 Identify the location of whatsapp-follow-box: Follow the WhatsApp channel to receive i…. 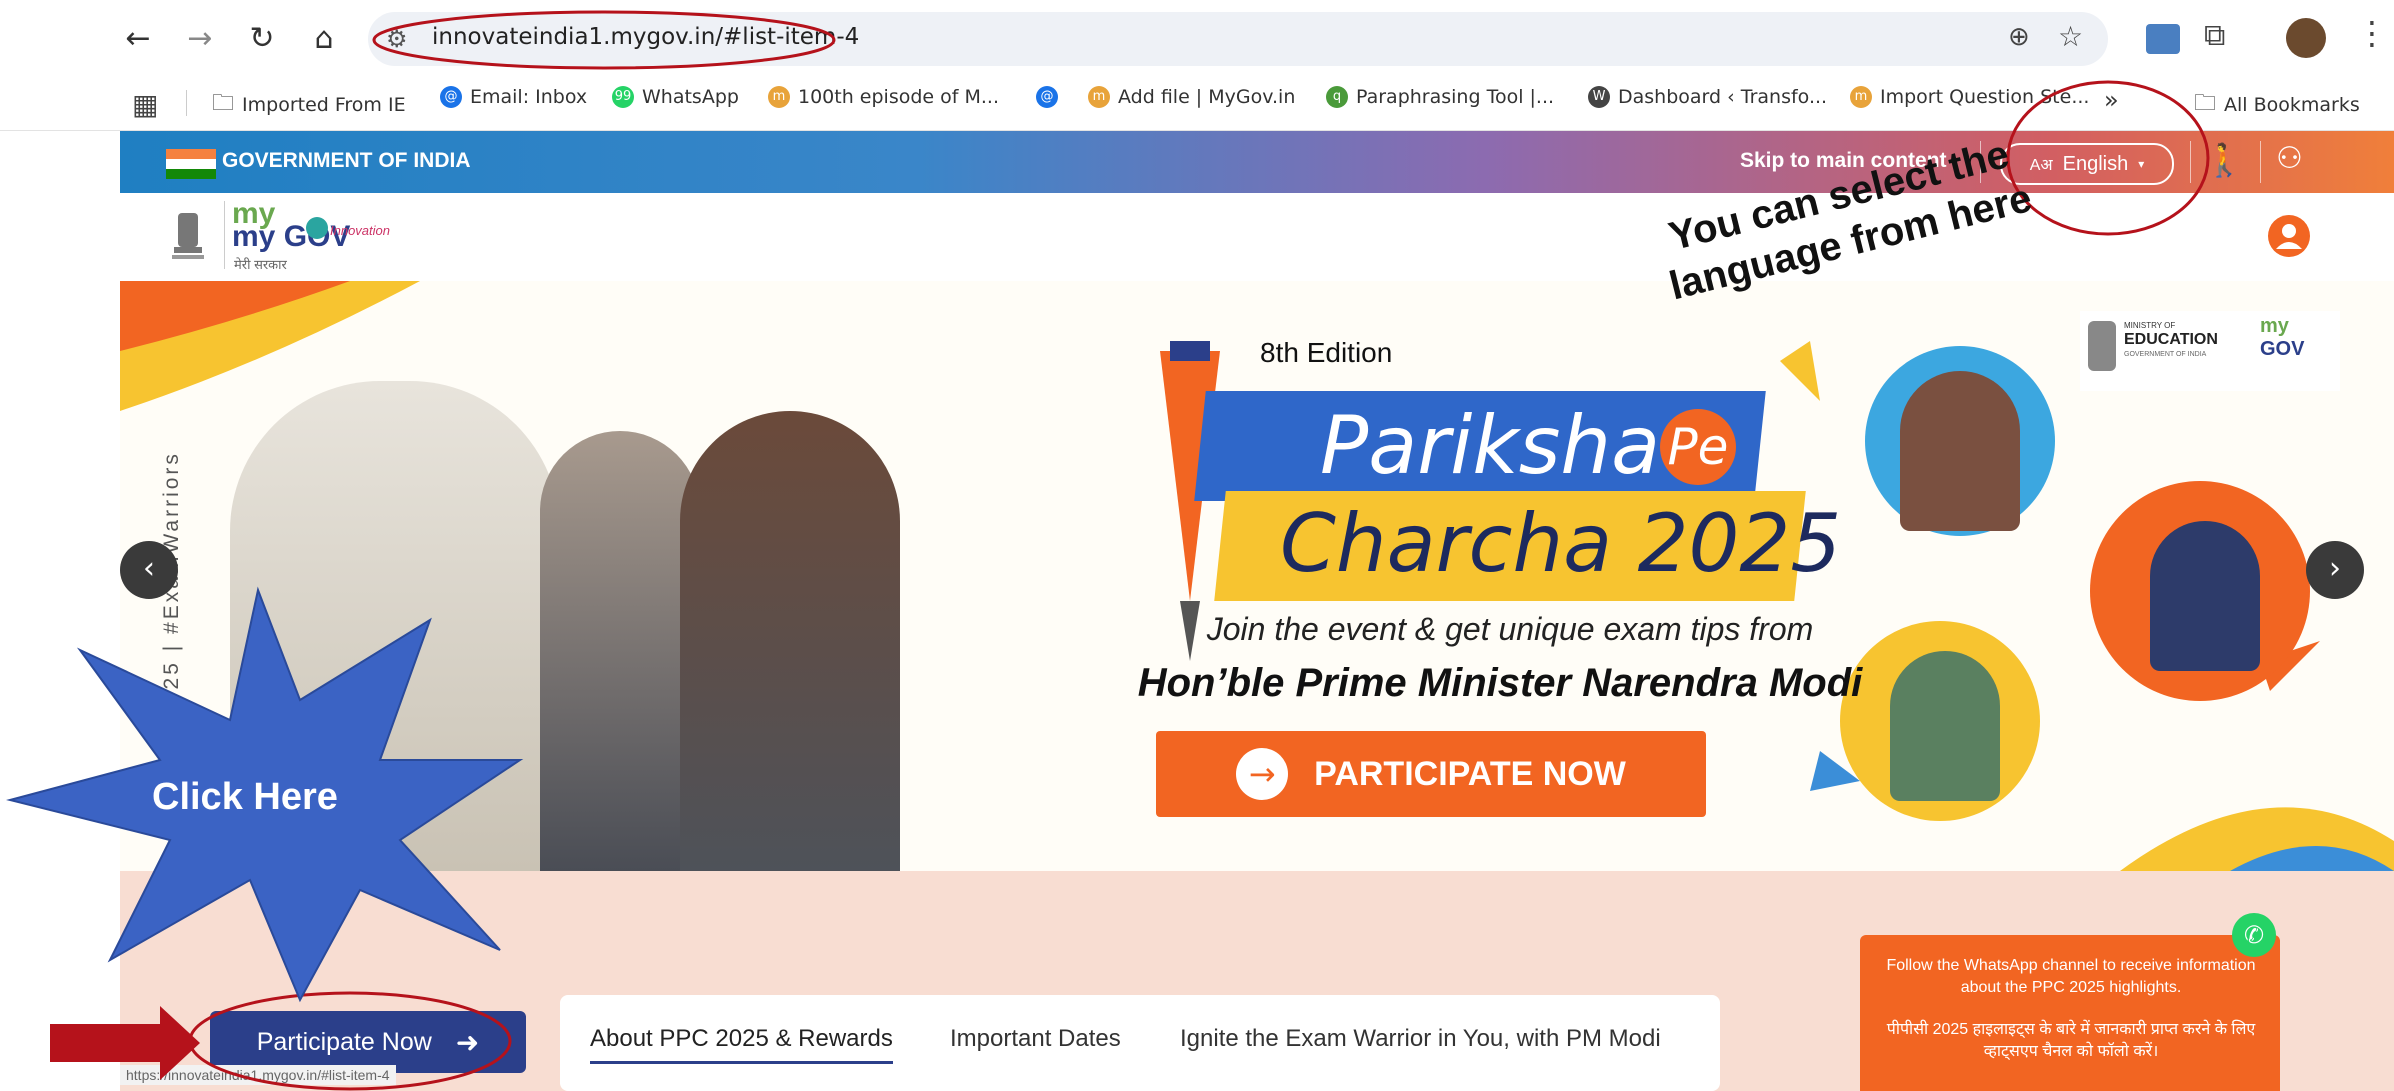
(2070, 1013).